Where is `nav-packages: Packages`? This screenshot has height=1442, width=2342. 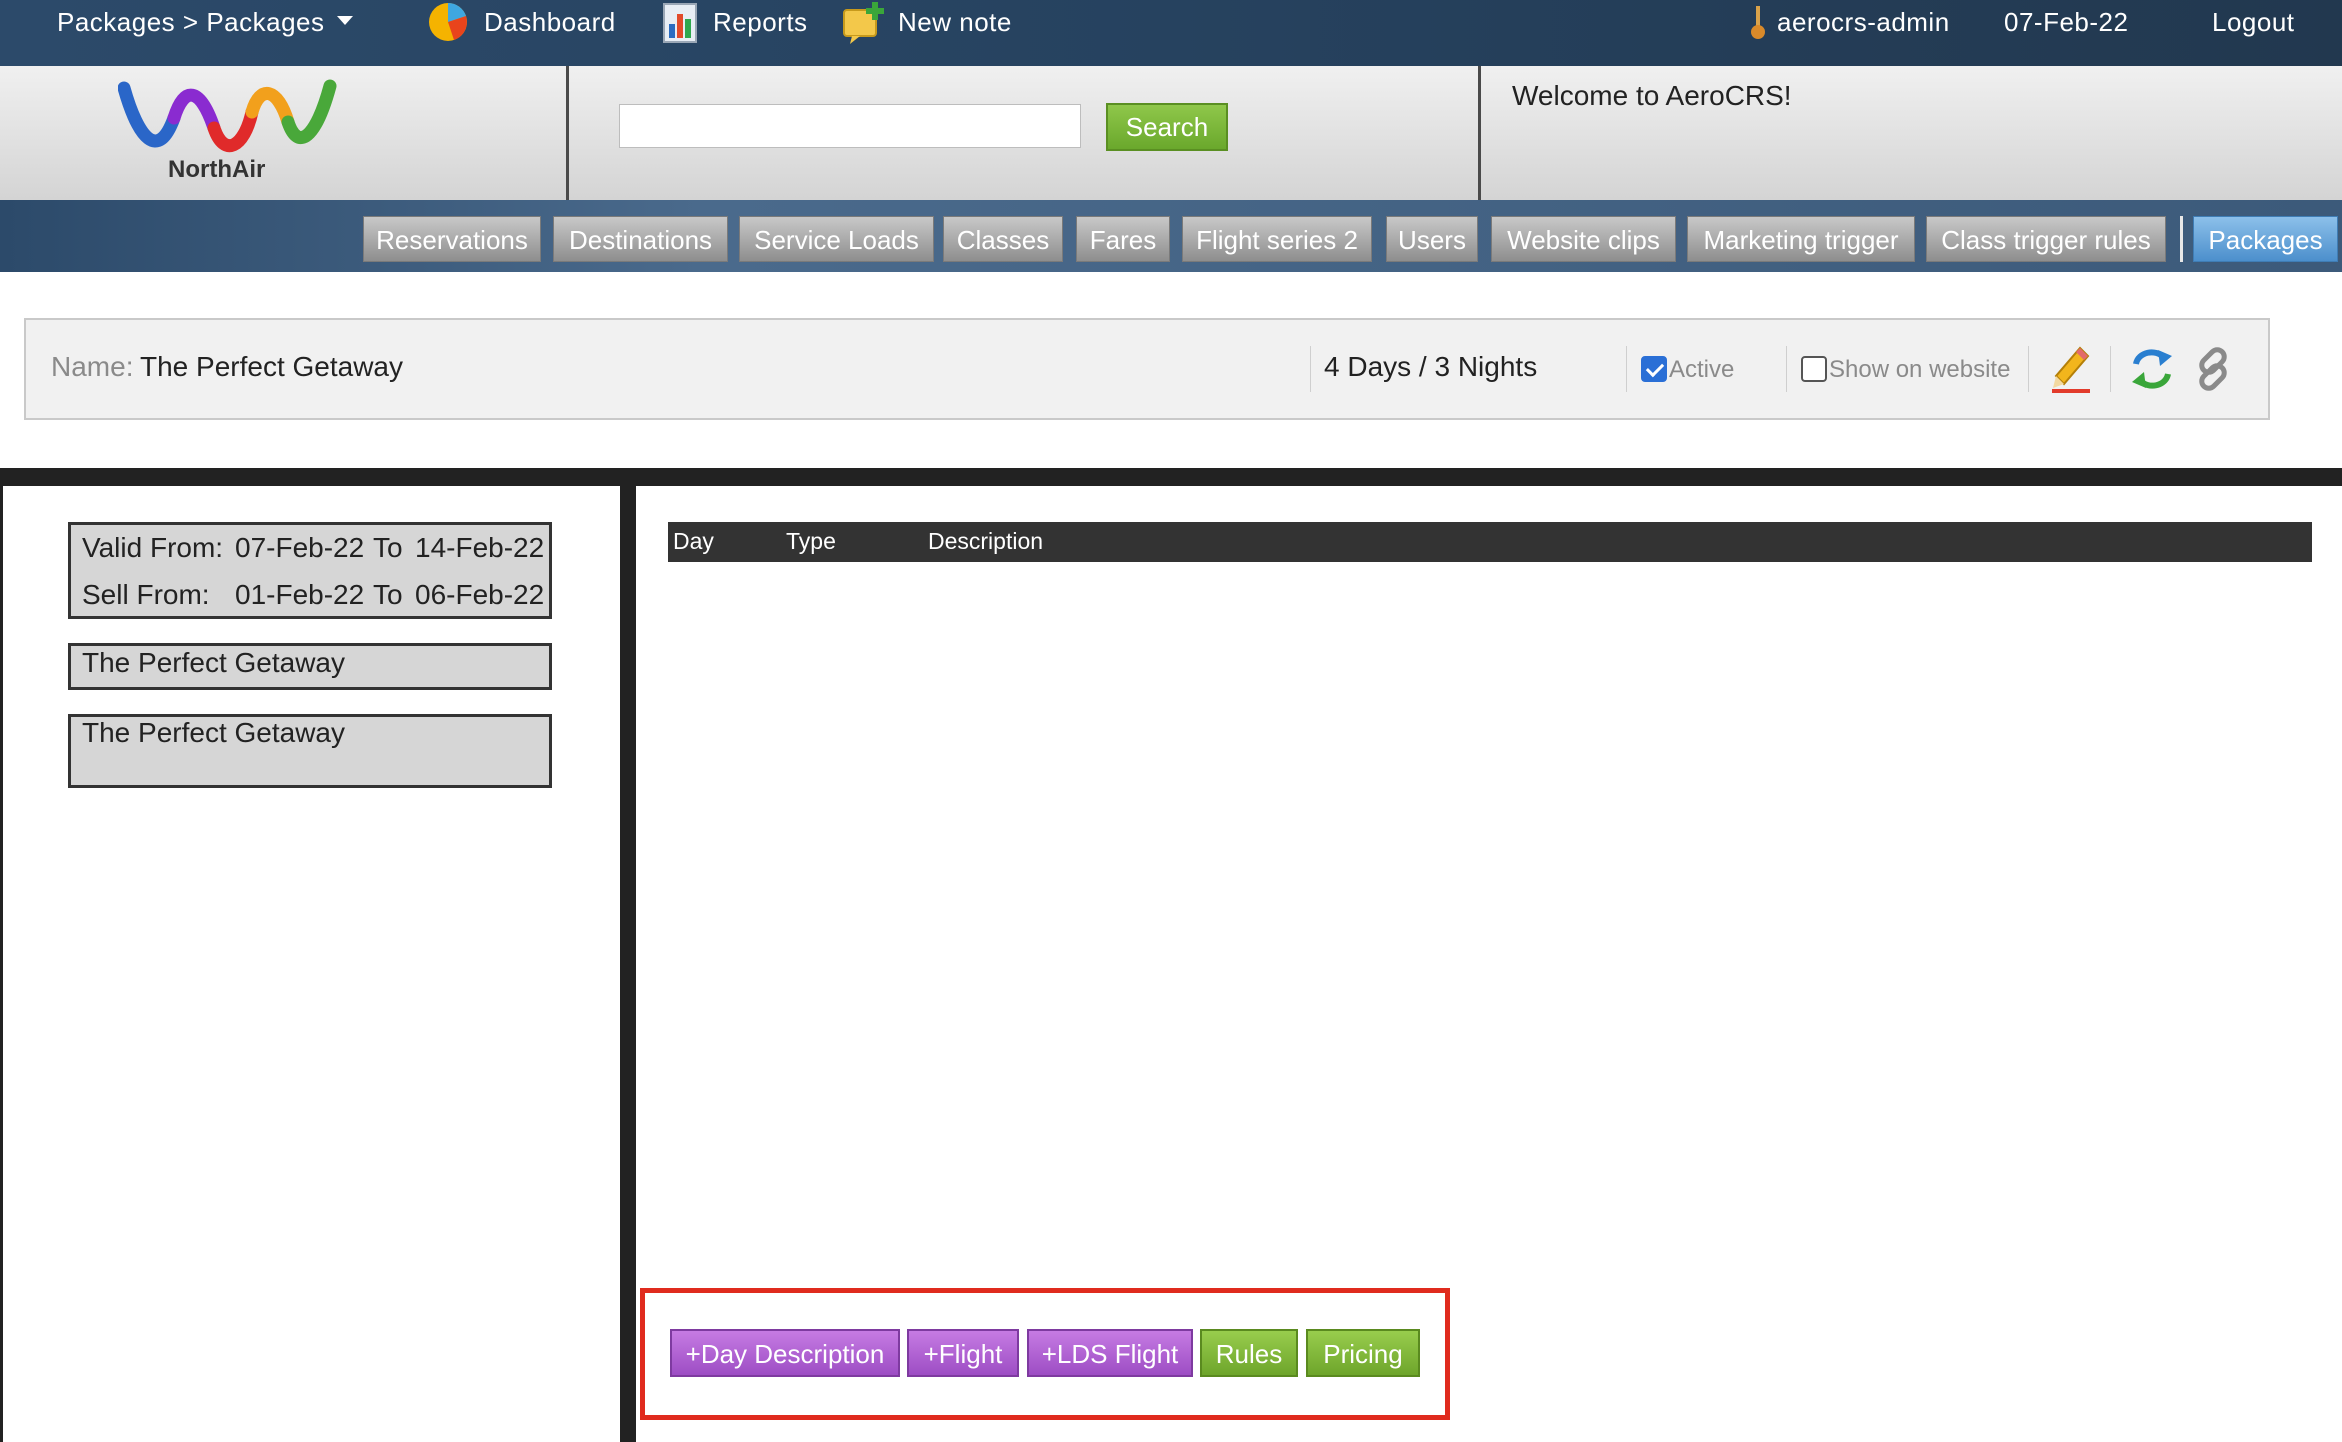 nav-packages: Packages is located at coordinates (2265, 239).